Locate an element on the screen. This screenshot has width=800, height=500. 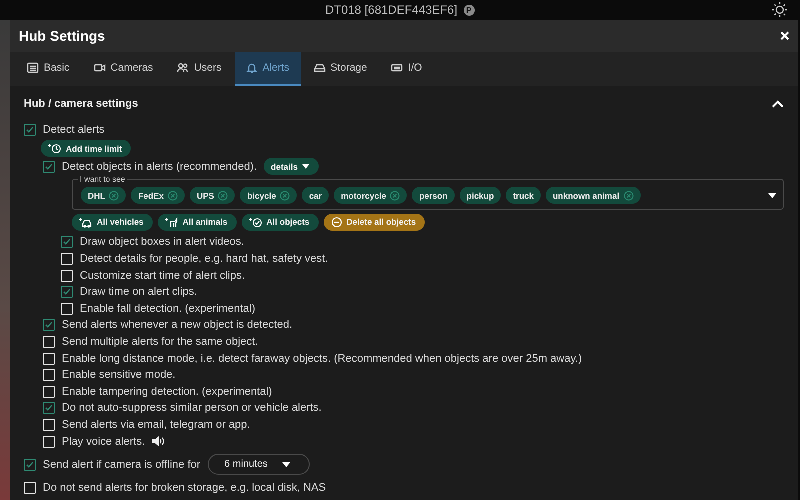
object-select-field: I want to see DHL FedEx UPS bicycle car motorcycle person pickup truck unknown animal is located at coordinates (428, 192).